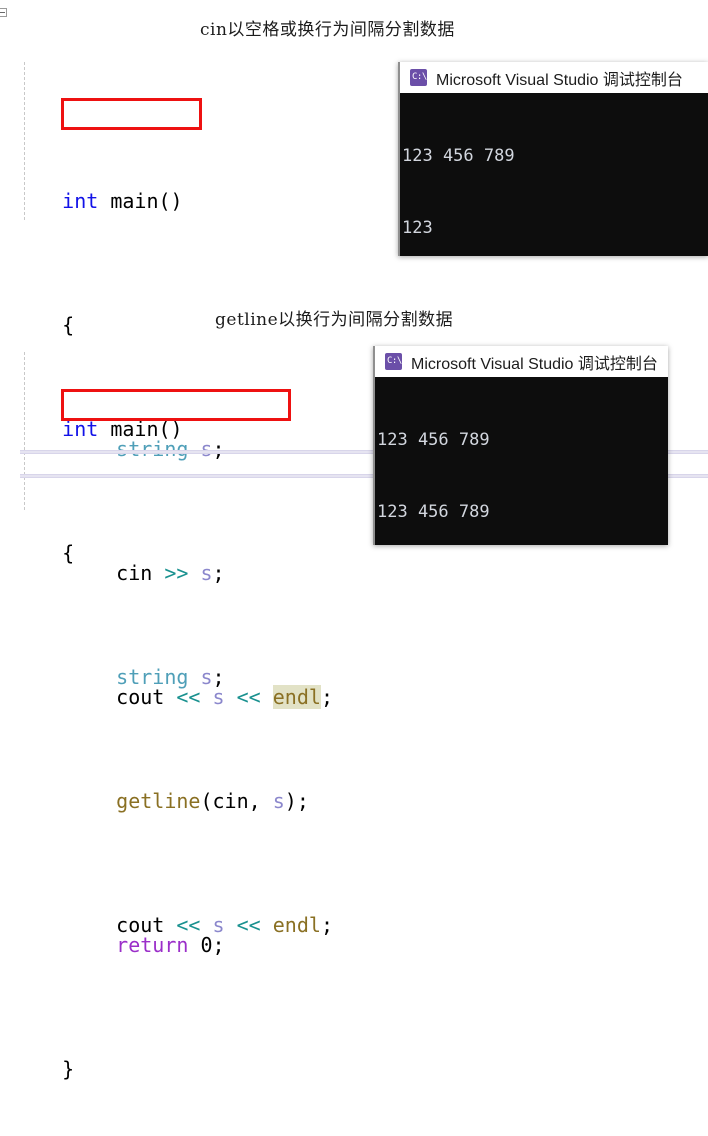 The height and width of the screenshot is (1136, 708). I want to click on token-string-type: string, so click(152, 677).